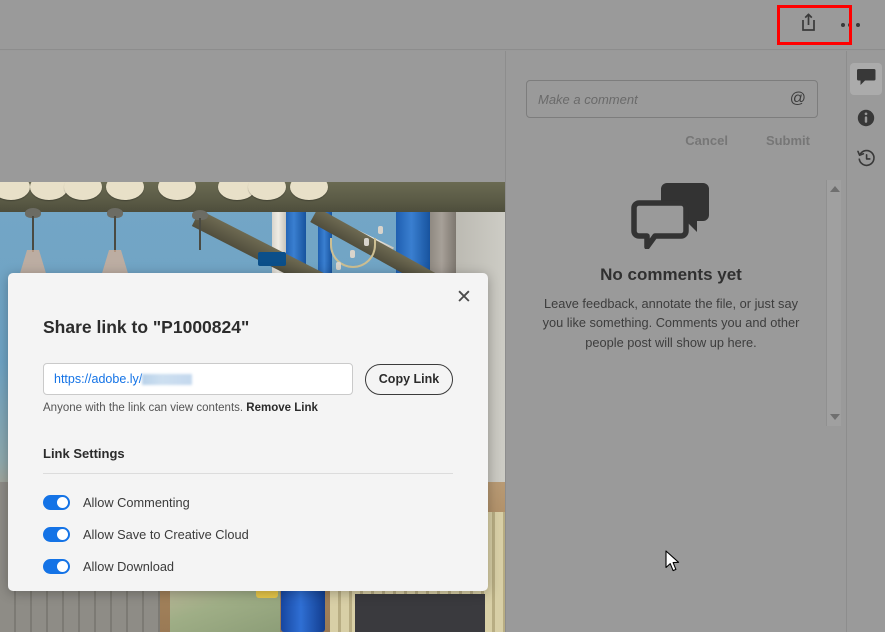 This screenshot has width=885, height=632. I want to click on toggle-switch-allow-download, so click(56, 566).